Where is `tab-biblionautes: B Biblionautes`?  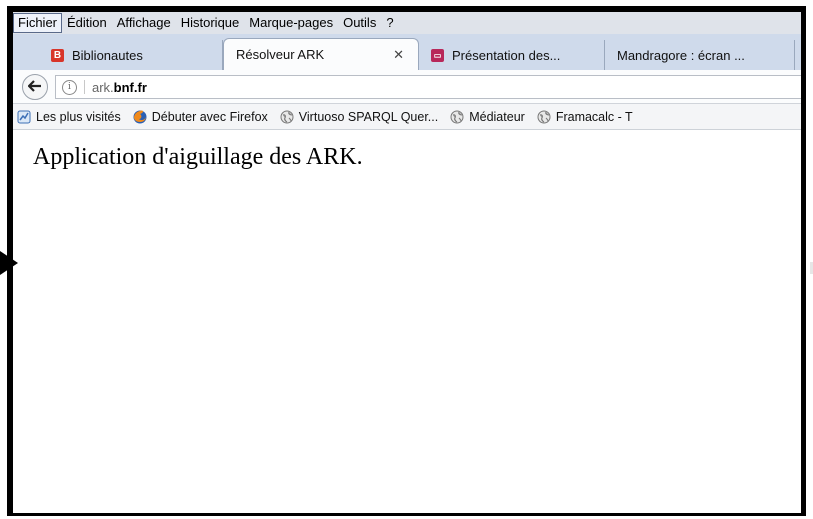 tab-biblionautes: B Biblionautes is located at coordinates (118, 55).